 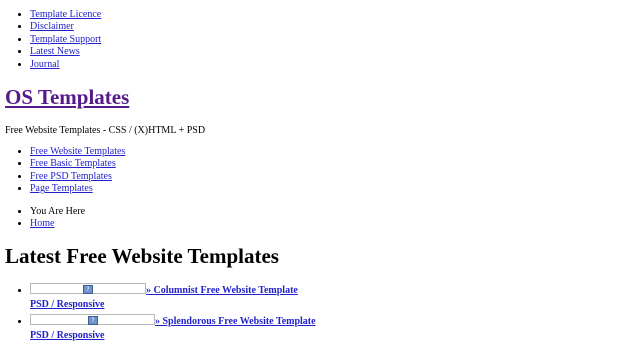 I want to click on page-heading: Latest Free Website Templates, so click(x=142, y=256).